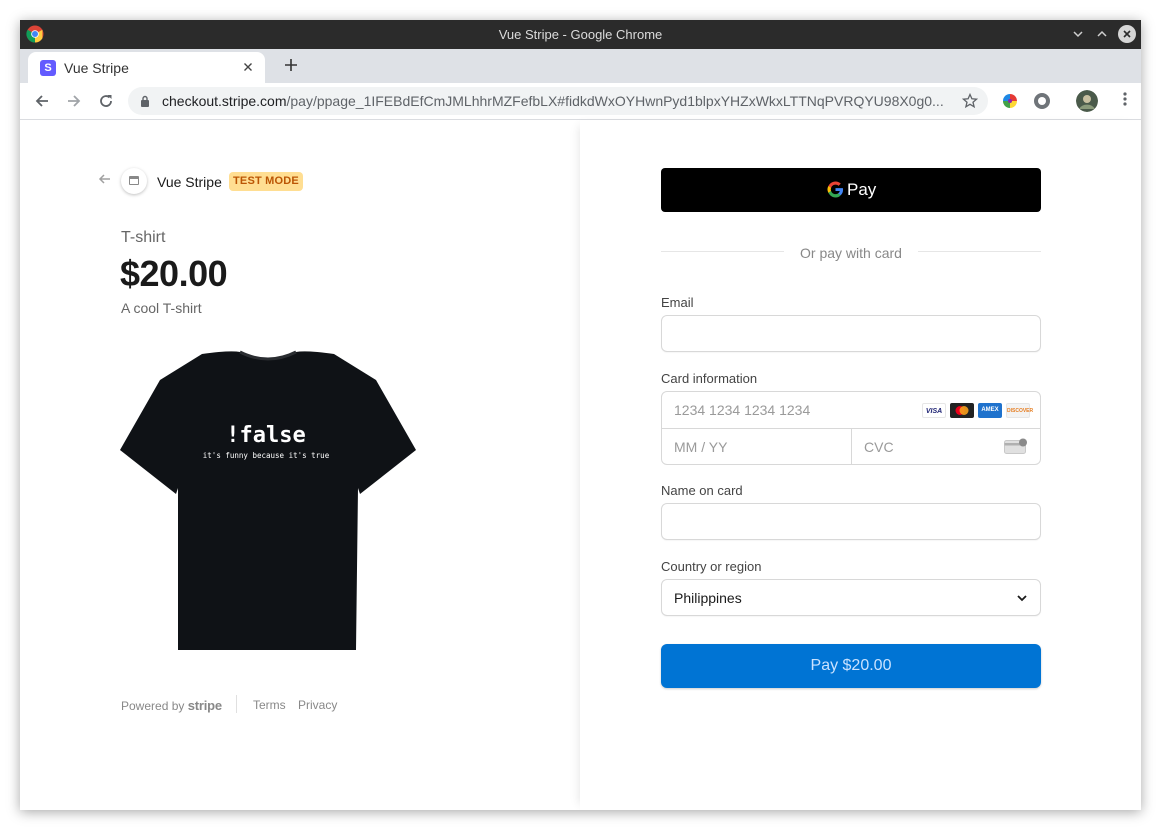  I want to click on title-bar: Vue Stripe - Google Chrome, so click(580, 34).